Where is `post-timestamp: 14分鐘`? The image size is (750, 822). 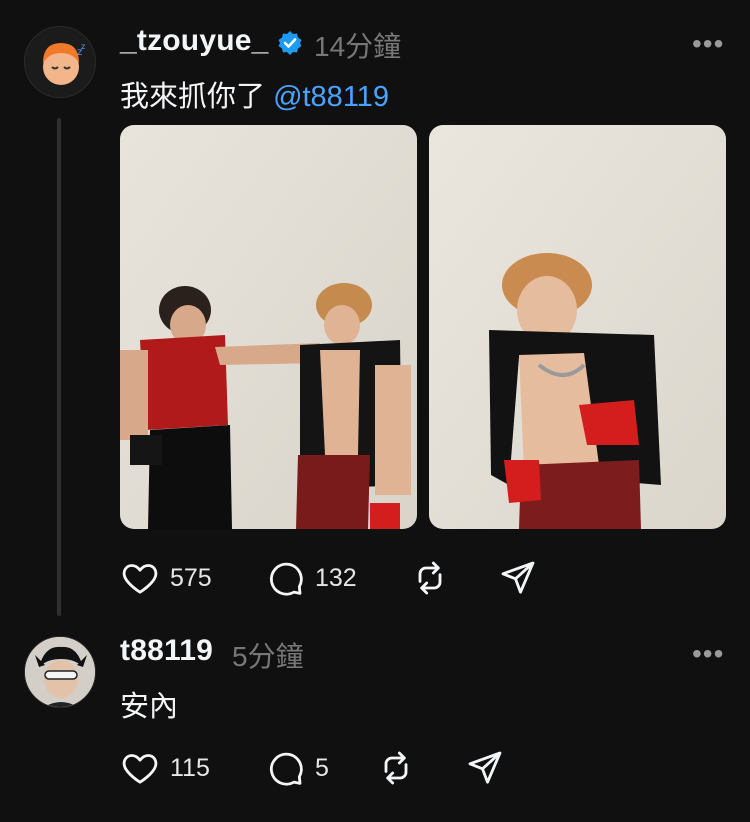 post-timestamp: 14分鐘 is located at coordinates (358, 46).